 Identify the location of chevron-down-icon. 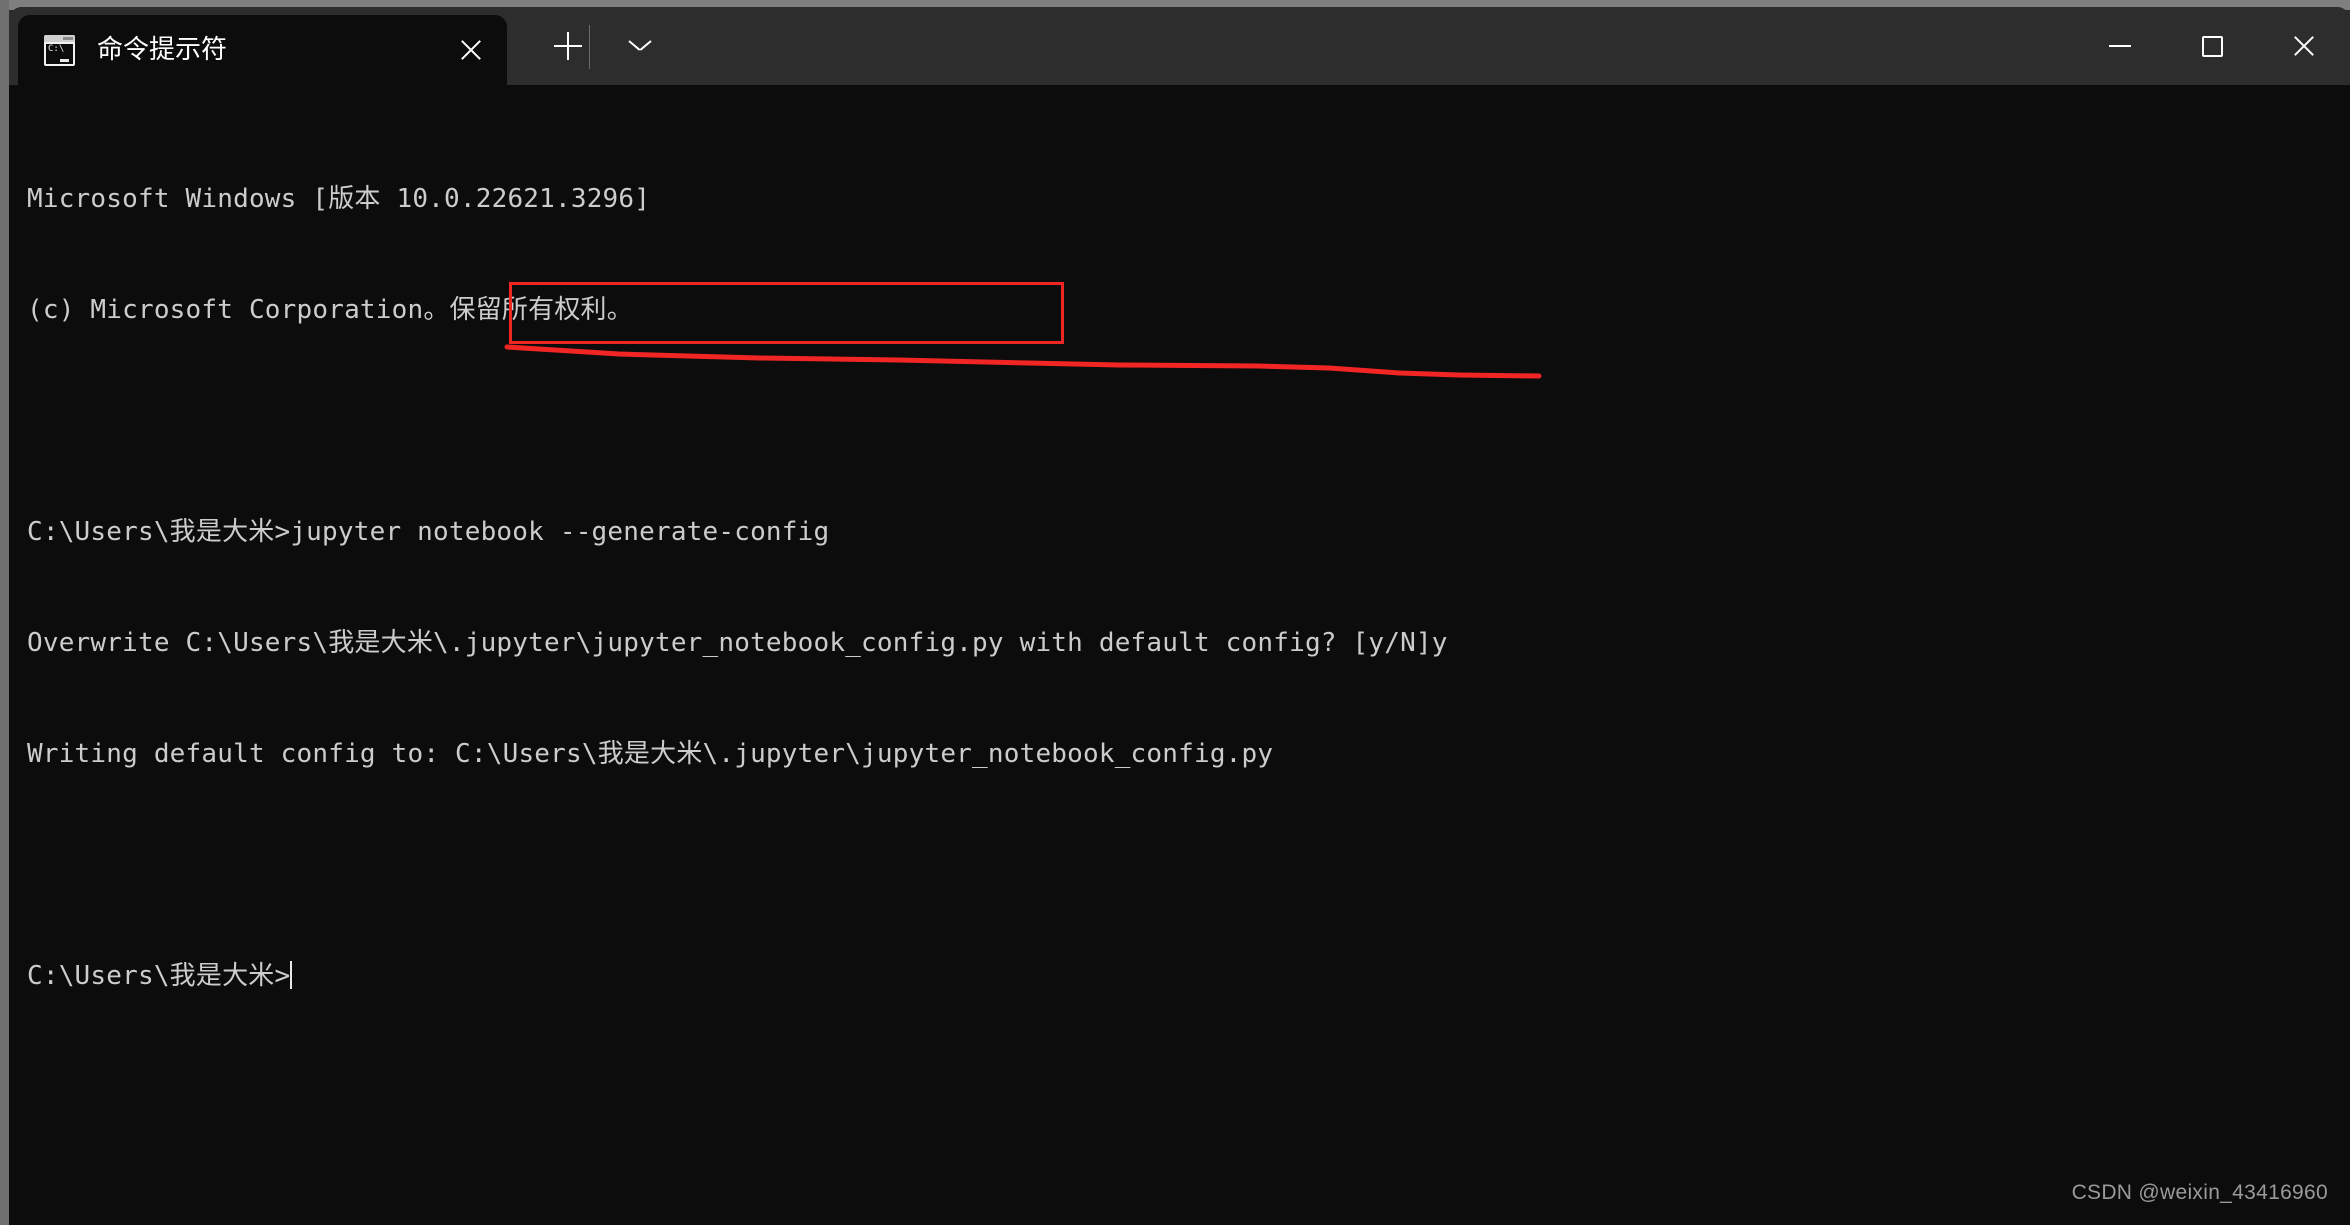
(640, 46).